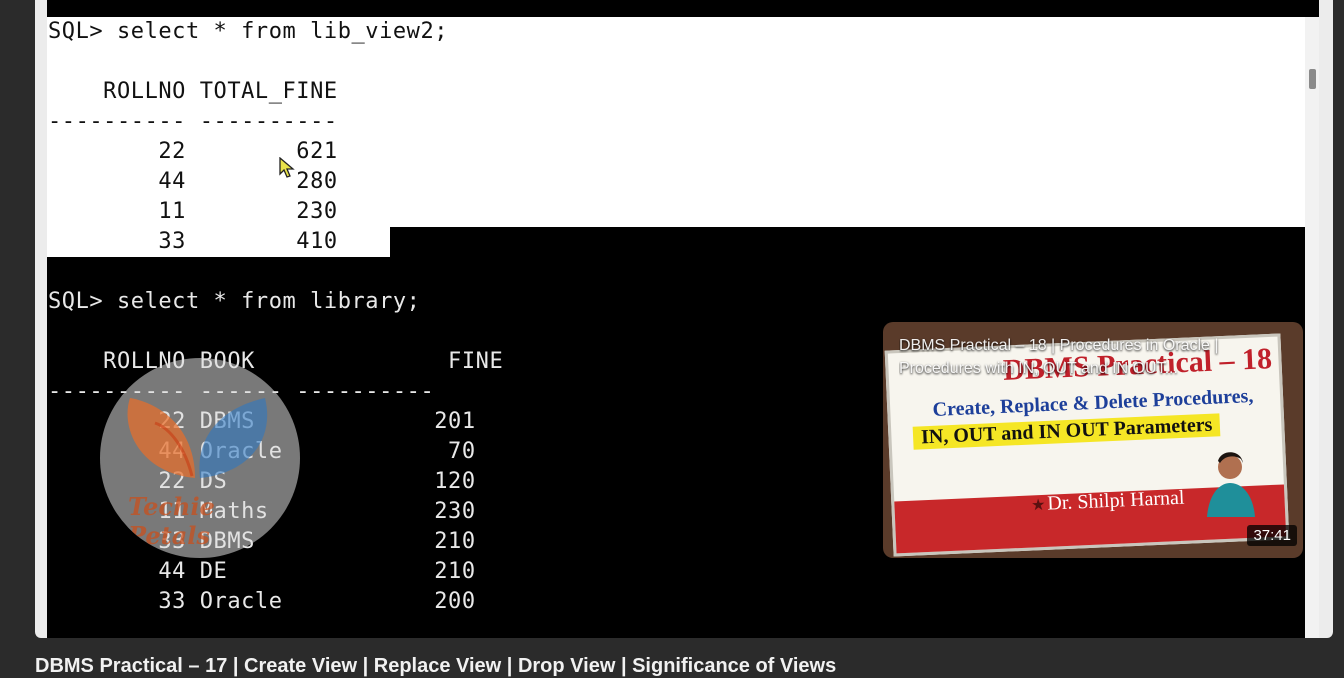  I want to click on channel-watermark: Techie Petals, so click(200, 458).